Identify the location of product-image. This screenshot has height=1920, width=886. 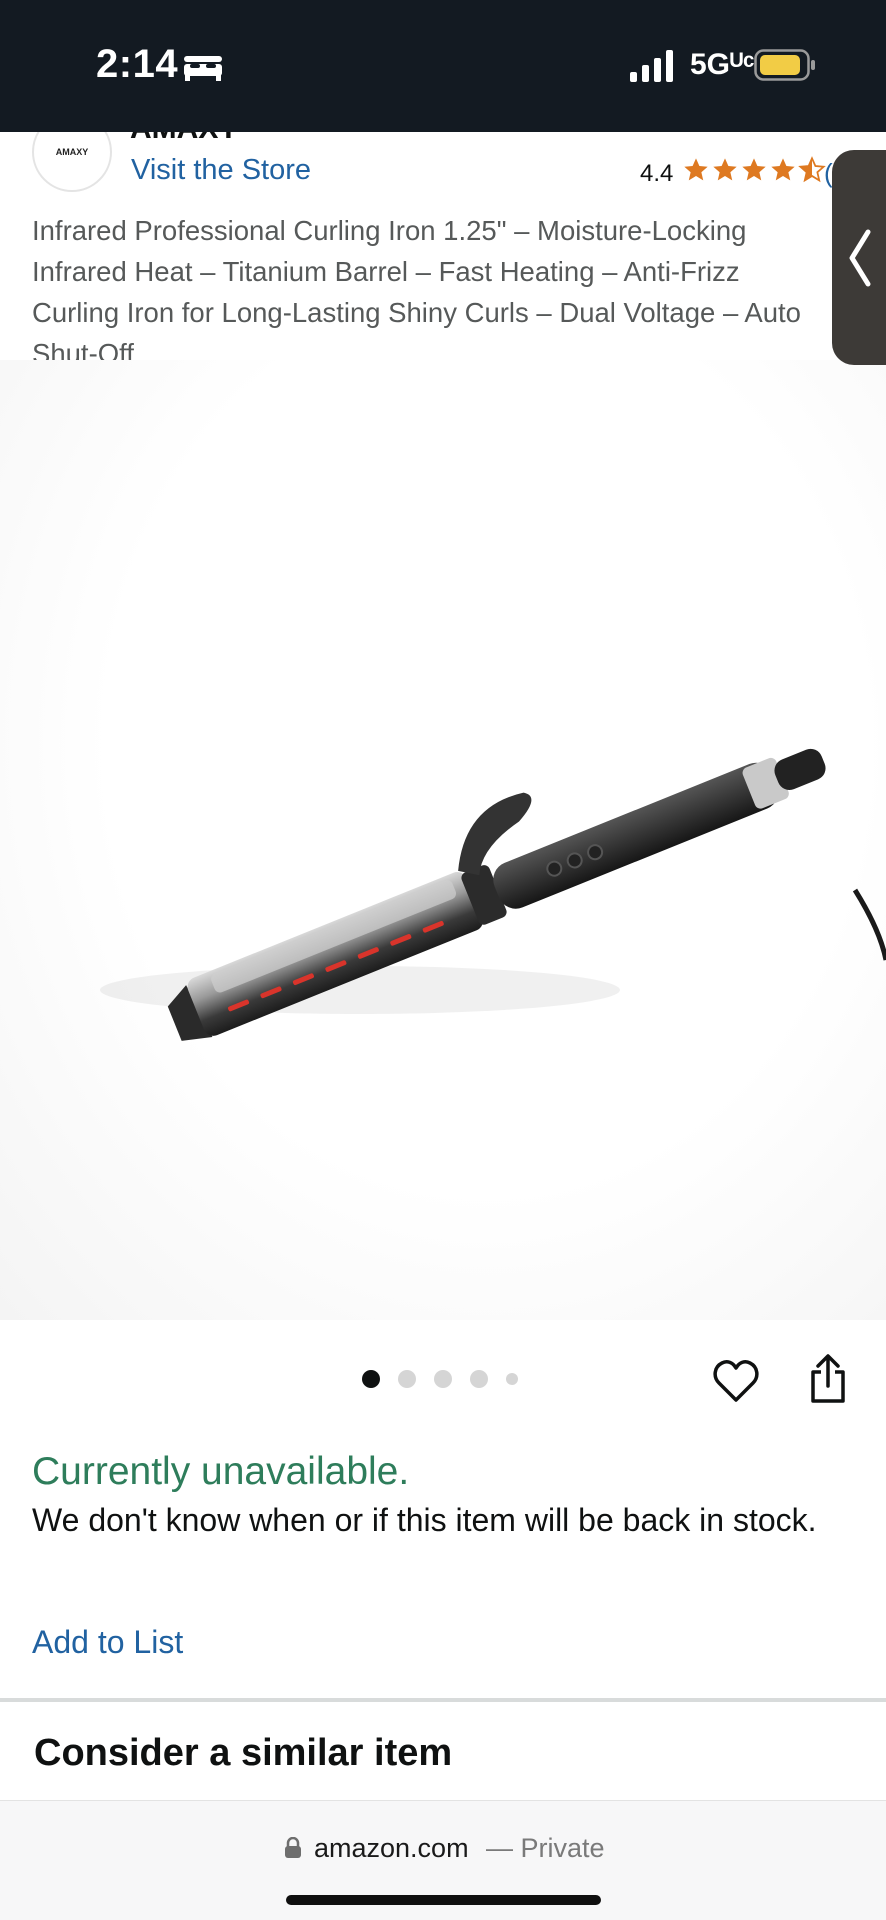
(493, 894).